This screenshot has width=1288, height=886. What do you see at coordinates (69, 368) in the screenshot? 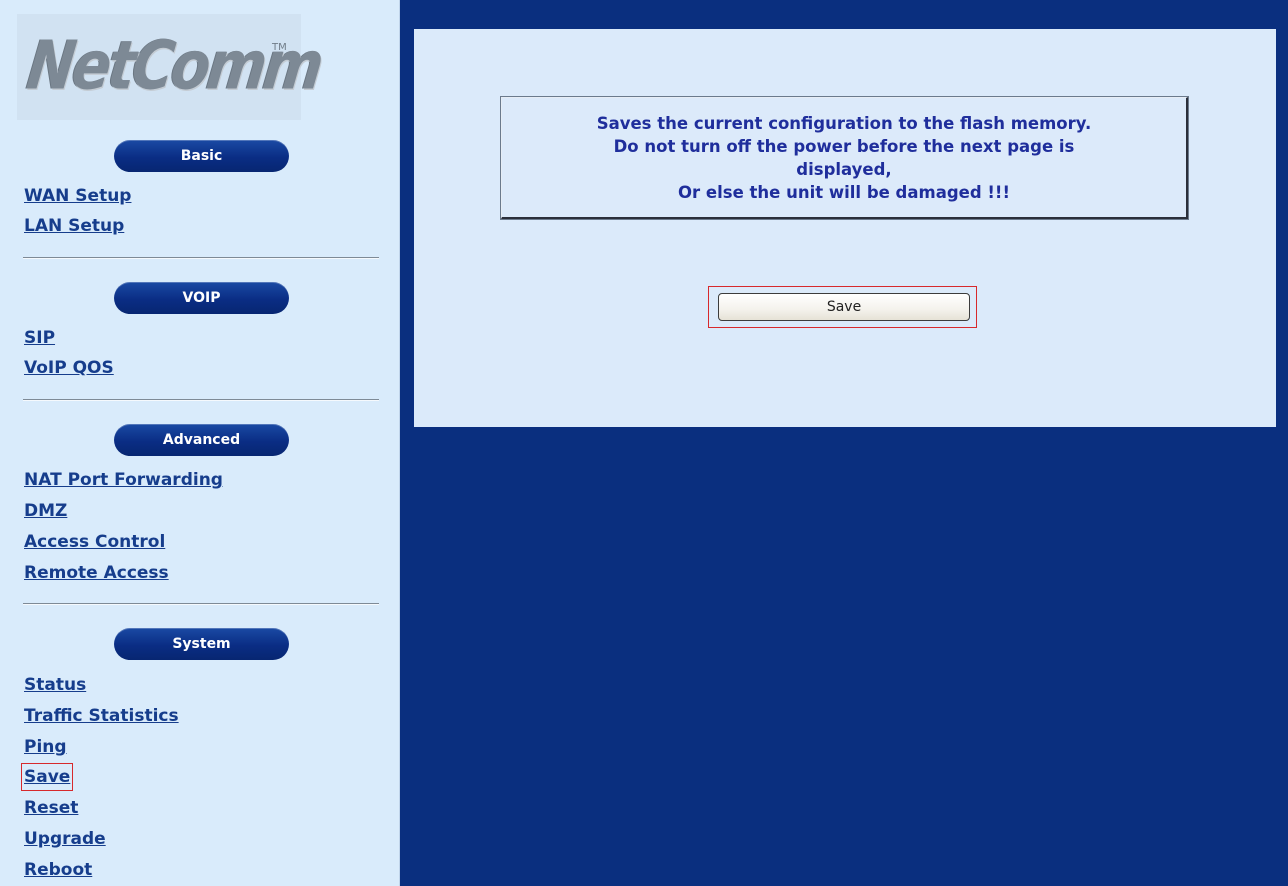
I see `nav-link-voip-qos: VoIP QOS` at bounding box center [69, 368].